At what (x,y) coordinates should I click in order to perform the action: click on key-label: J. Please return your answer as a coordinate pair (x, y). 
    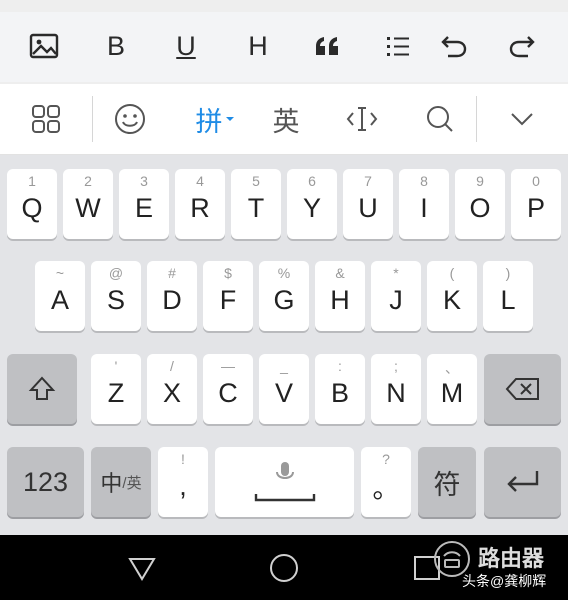
    Looking at the image, I should click on (396, 299).